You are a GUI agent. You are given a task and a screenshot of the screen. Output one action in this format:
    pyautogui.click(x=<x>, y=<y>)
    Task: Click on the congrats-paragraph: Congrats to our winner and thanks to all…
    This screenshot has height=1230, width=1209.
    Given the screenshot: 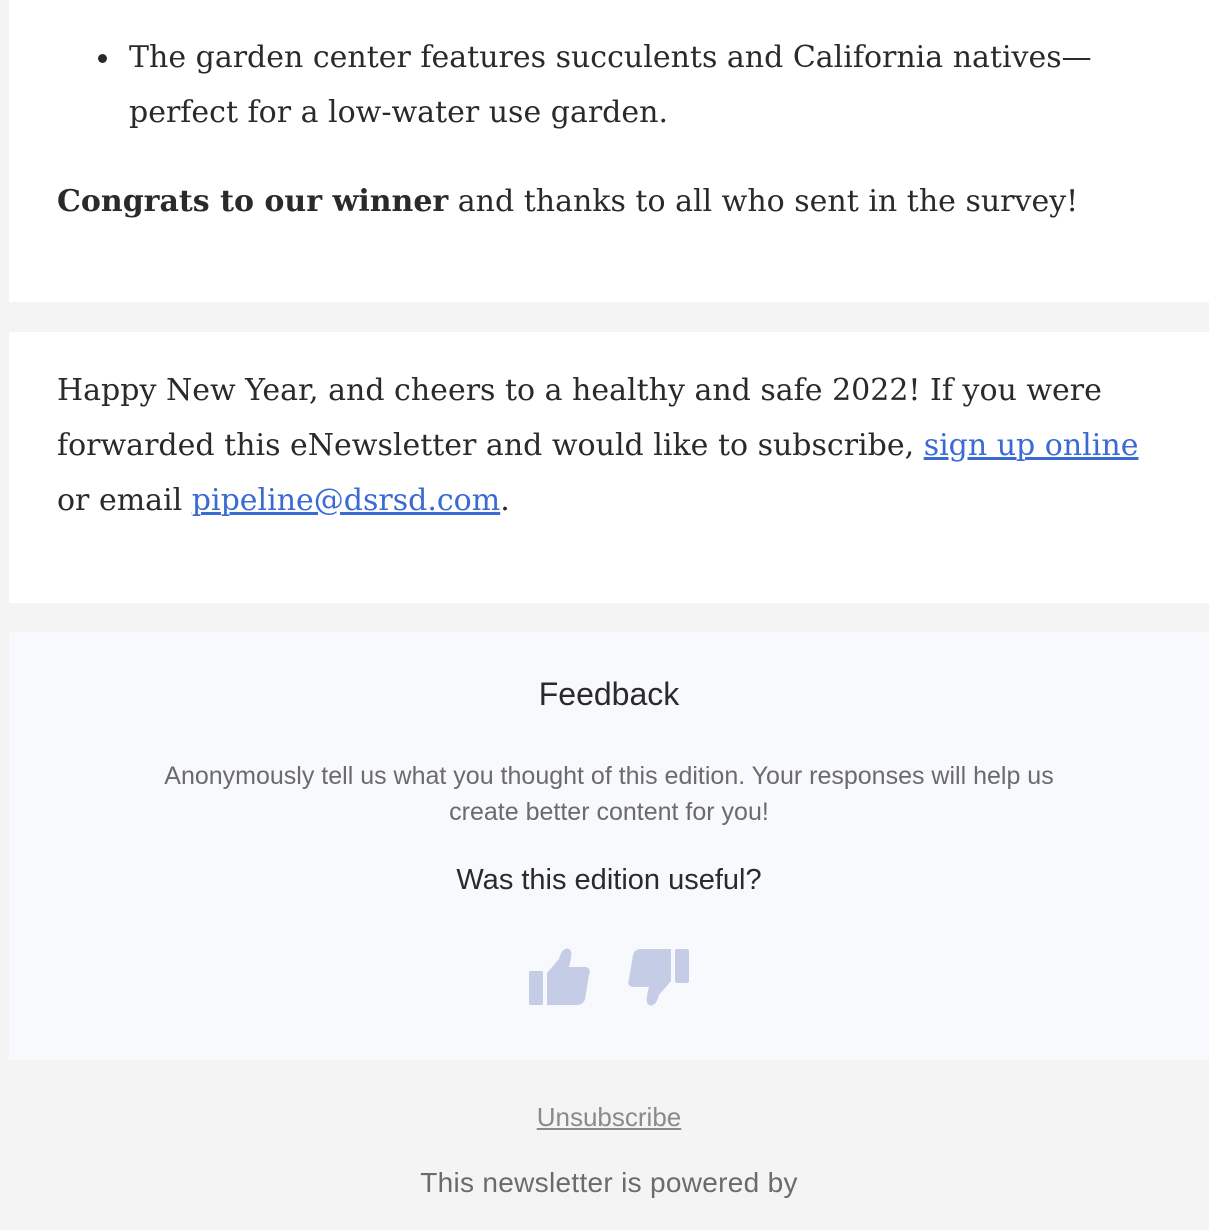 What is the action you would take?
    pyautogui.click(x=617, y=201)
    